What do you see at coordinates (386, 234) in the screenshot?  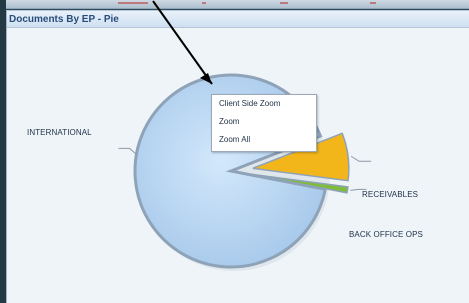 I see `slice-label-back-office-ops: BACK OFFICE OPS` at bounding box center [386, 234].